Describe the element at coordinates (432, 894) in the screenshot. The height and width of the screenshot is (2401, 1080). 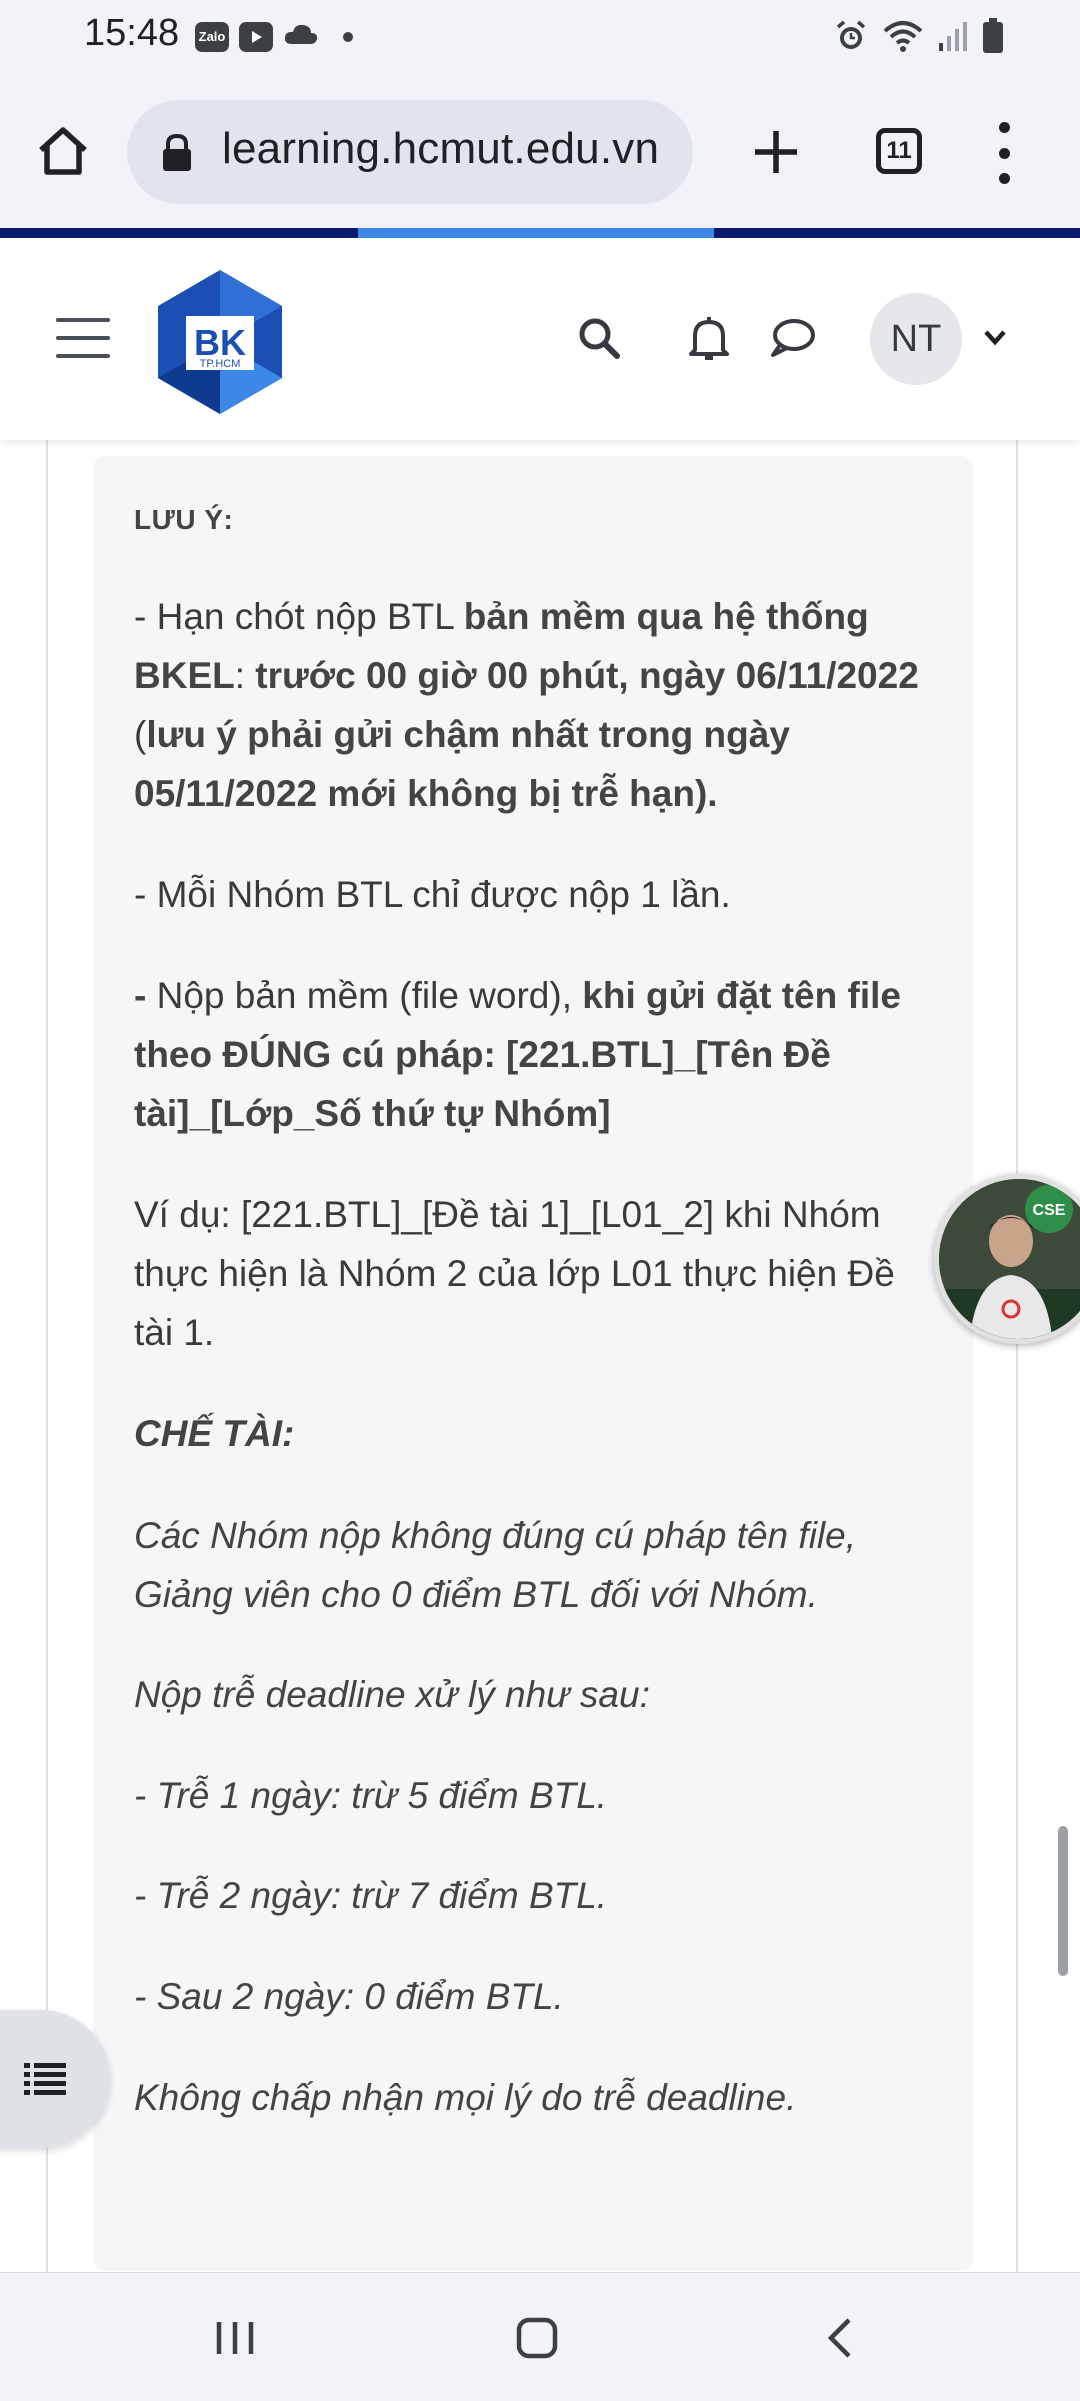
I see `submission-count-paragraph: - Mỗi Nhóm BTL chỉ được nộp 1 lần.` at that location.